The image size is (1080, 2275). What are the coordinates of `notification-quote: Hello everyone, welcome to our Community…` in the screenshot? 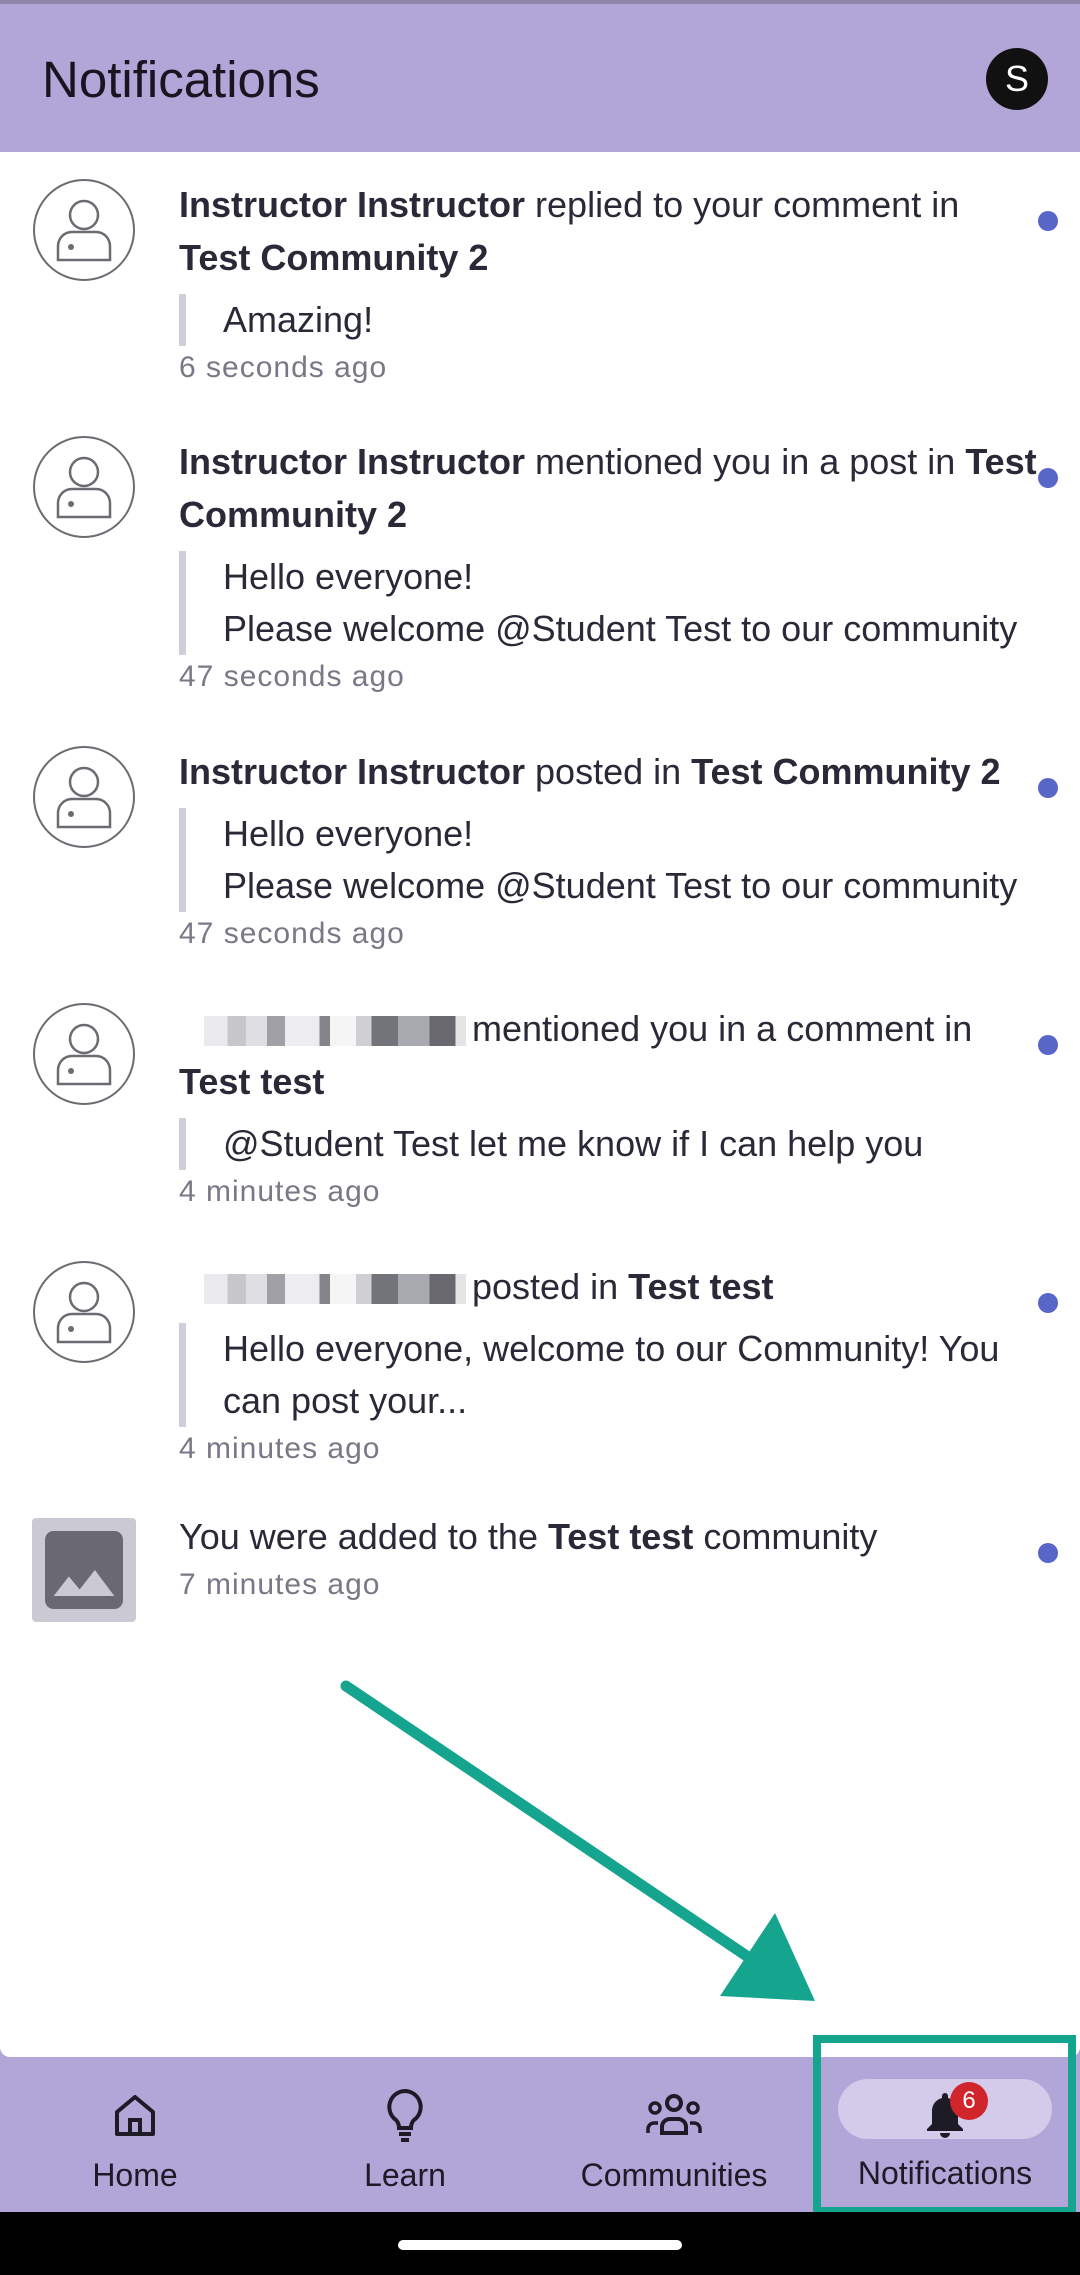 It's located at (609, 1375).